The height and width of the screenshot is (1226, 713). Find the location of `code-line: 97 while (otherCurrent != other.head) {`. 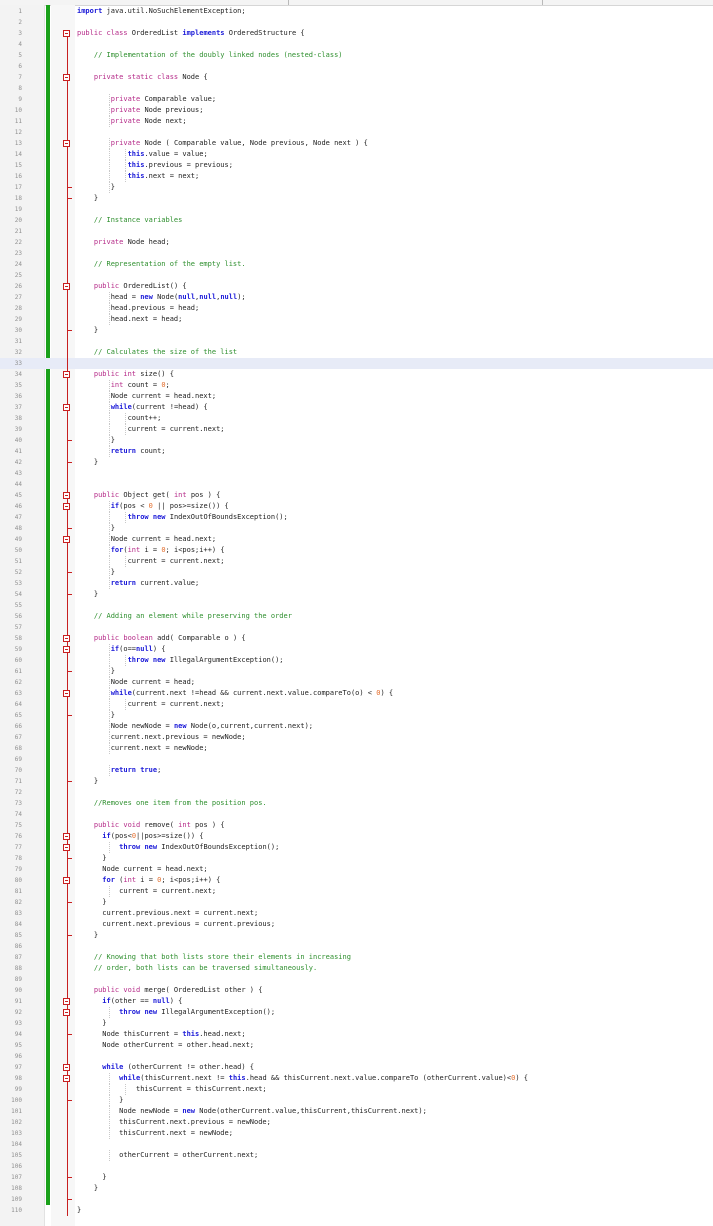

code-line: 97 while (otherCurrent != other.head) { is located at coordinates (356, 1067).